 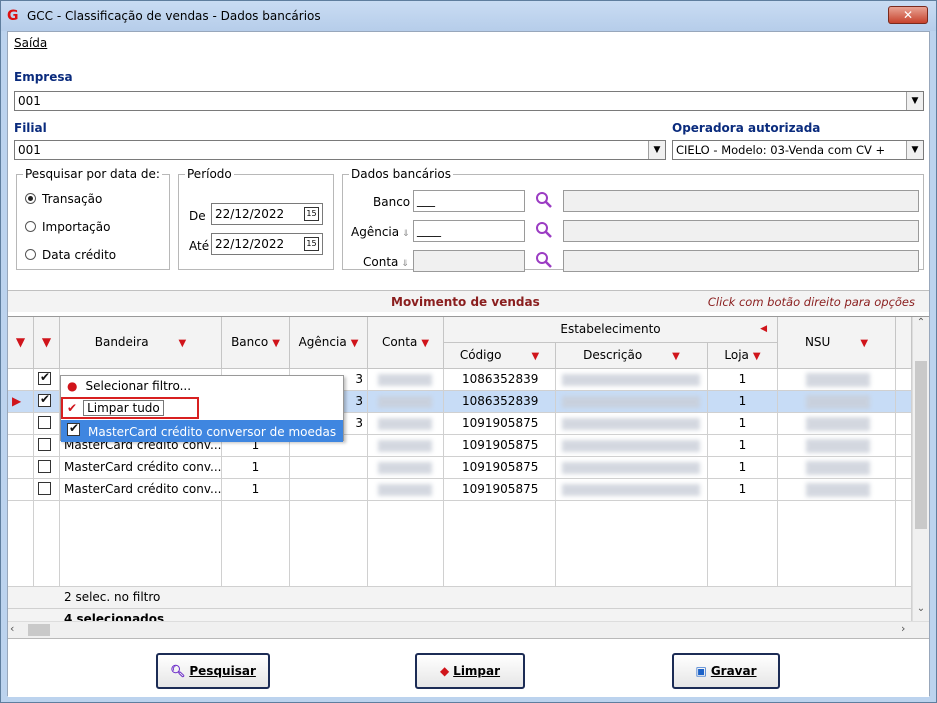 I want to click on section-hint: Click com botão direito para opções, so click(x=811, y=302).